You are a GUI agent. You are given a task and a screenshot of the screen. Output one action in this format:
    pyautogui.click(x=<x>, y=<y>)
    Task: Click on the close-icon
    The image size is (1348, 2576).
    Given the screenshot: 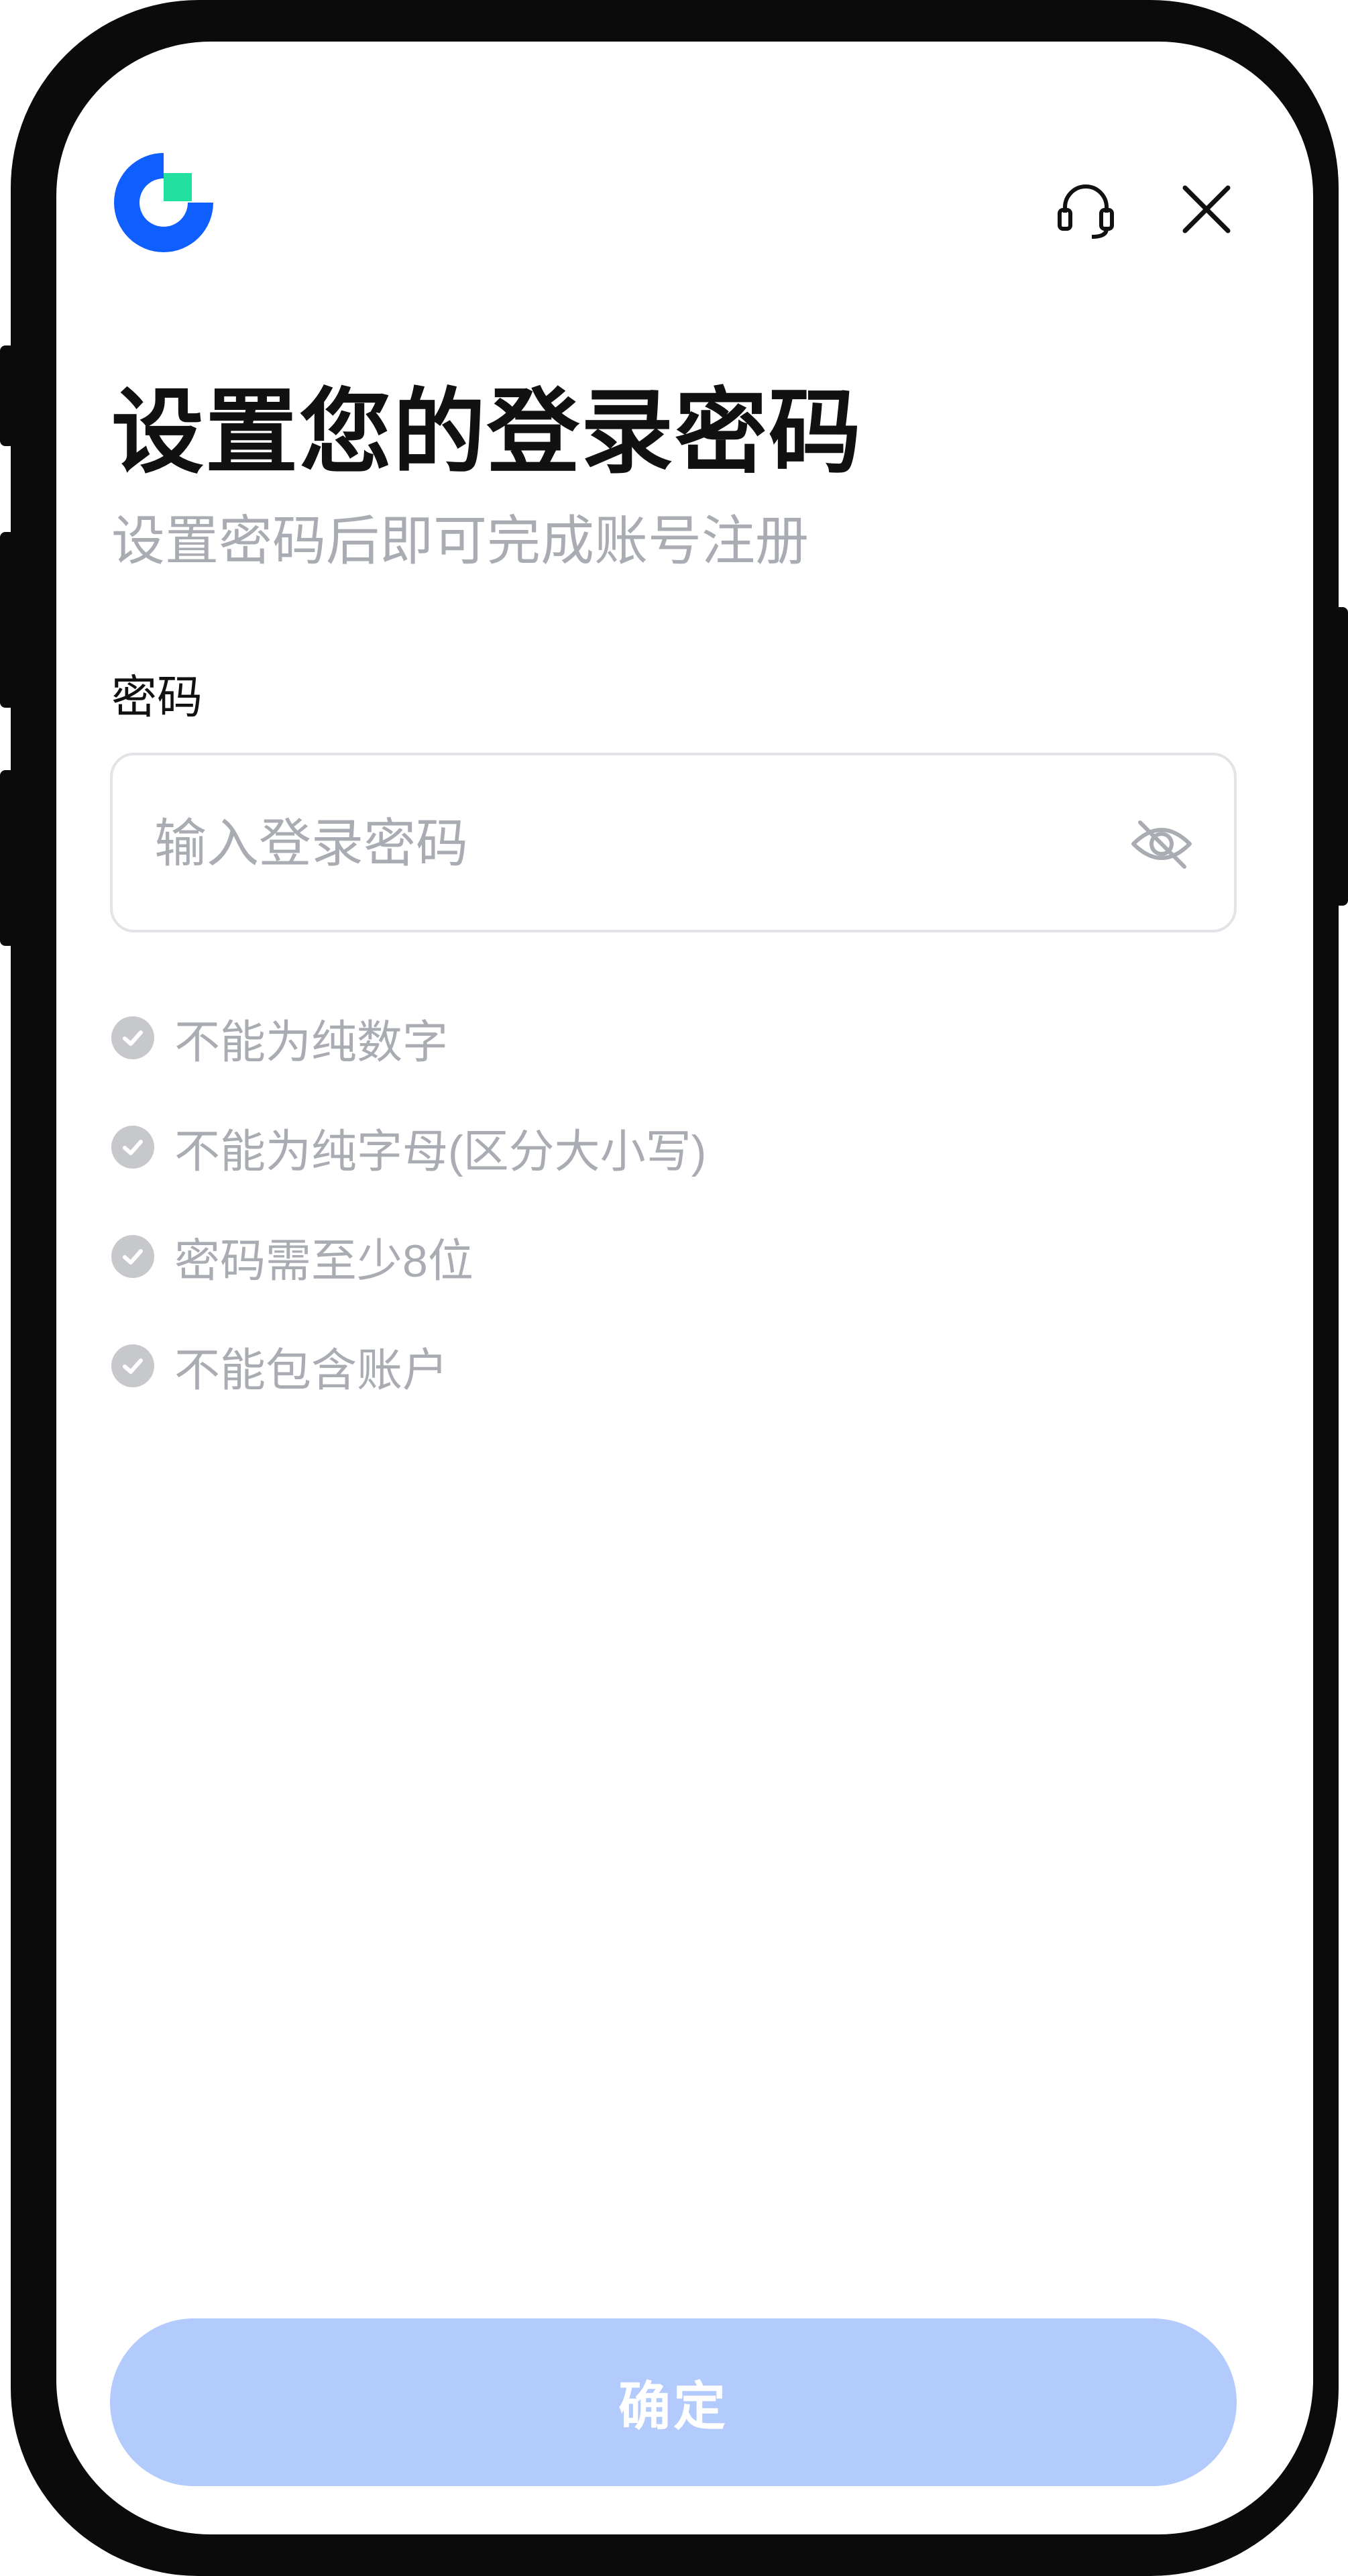 What is the action you would take?
    pyautogui.click(x=1206, y=209)
    